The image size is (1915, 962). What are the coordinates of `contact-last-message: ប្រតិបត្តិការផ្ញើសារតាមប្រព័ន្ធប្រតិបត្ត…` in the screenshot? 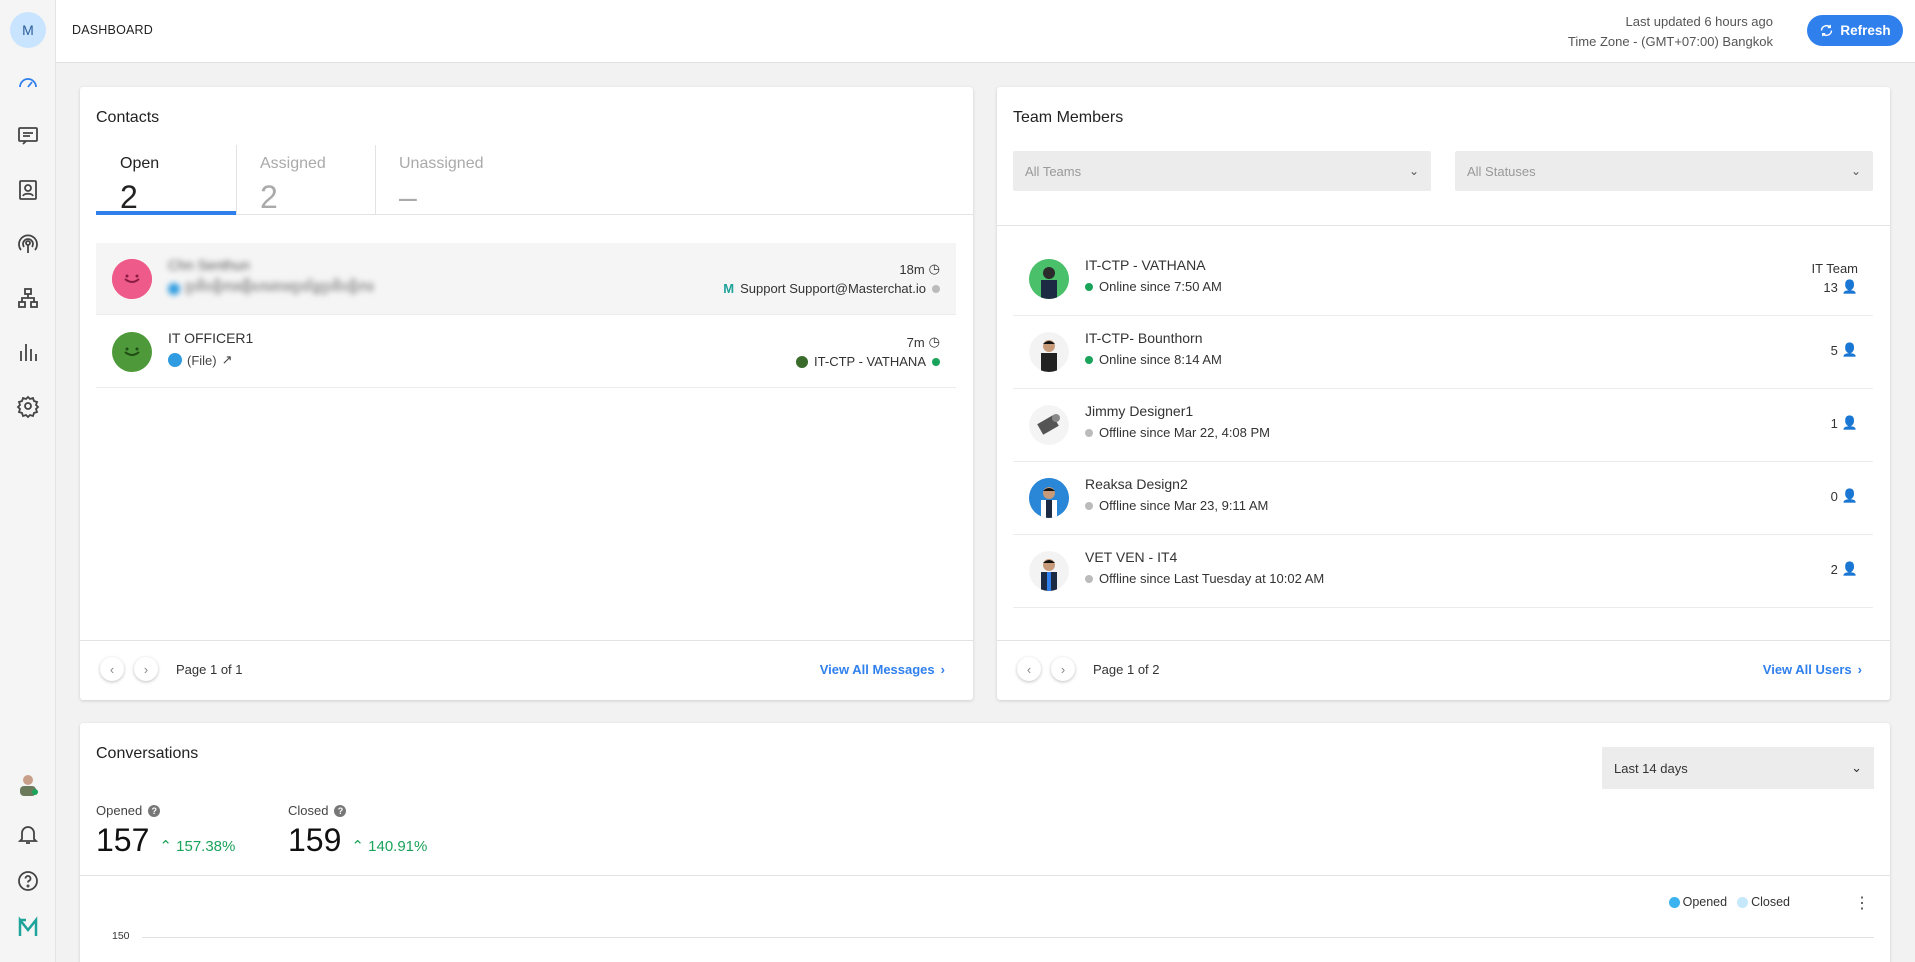 It's located at (271, 288).